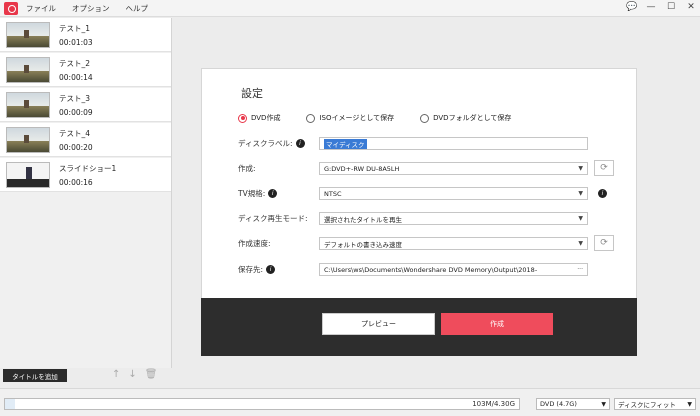  Describe the element at coordinates (497, 324) in the screenshot. I see `create-button: 作成` at that location.